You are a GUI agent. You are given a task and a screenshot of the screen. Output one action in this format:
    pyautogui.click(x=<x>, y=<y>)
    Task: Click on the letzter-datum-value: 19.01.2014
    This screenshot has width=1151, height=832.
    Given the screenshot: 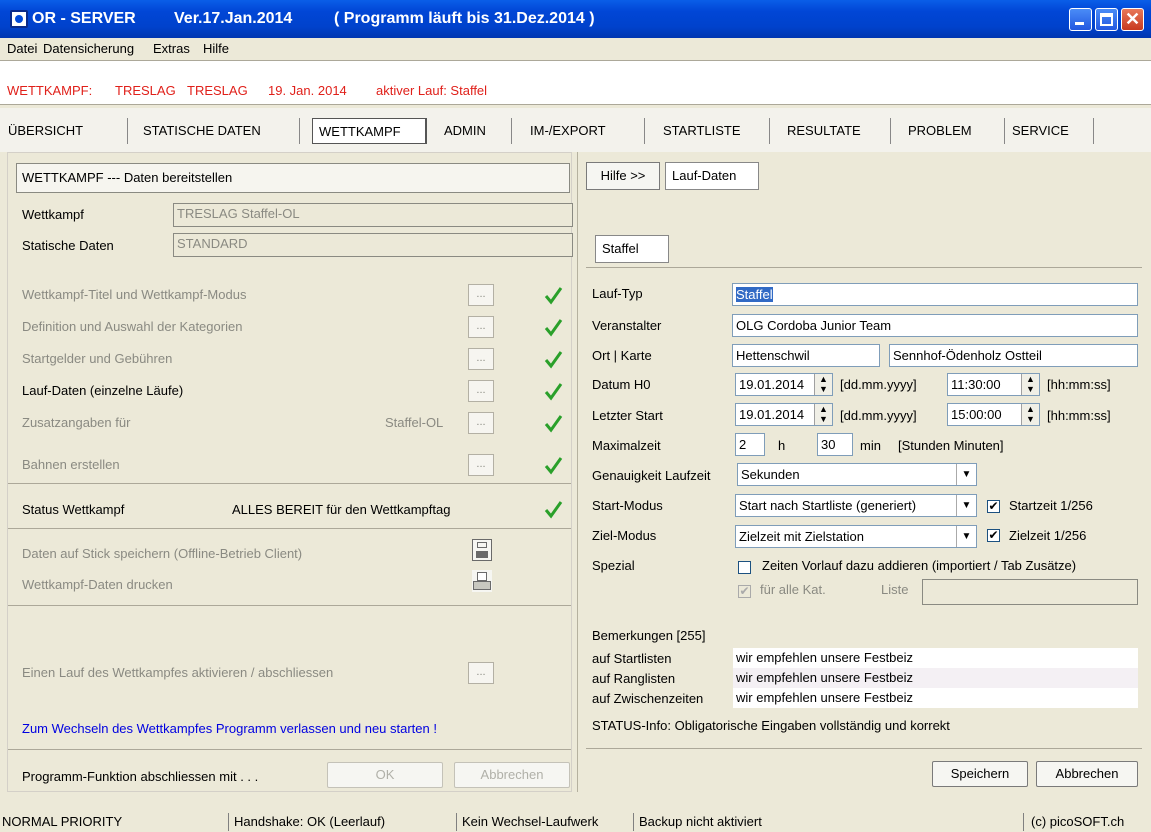 What is the action you would take?
    pyautogui.click(x=772, y=414)
    